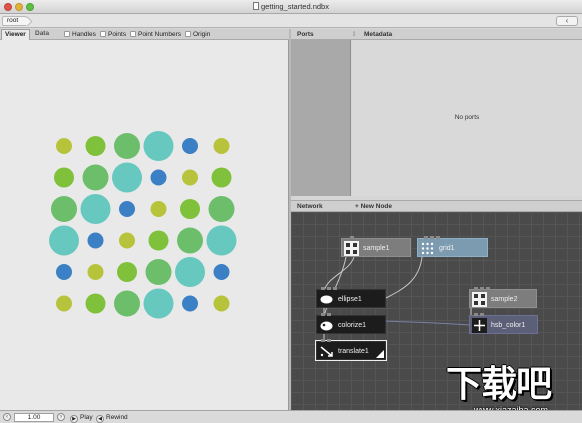 The width and height of the screenshot is (582, 423). What do you see at coordinates (354, 34) in the screenshot?
I see `splitter-grip-icon: ⁞` at bounding box center [354, 34].